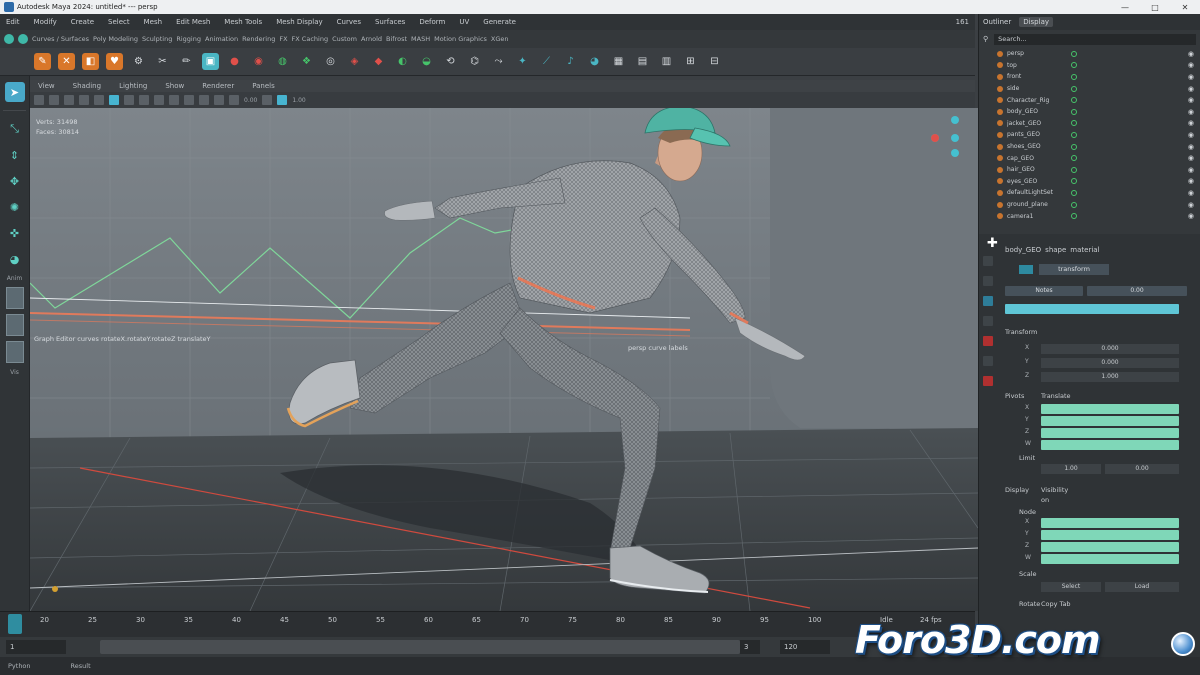 This screenshot has height=675, width=1200. Describe the element at coordinates (14, 92) in the screenshot. I see `select-tool-icon: ➤` at that location.